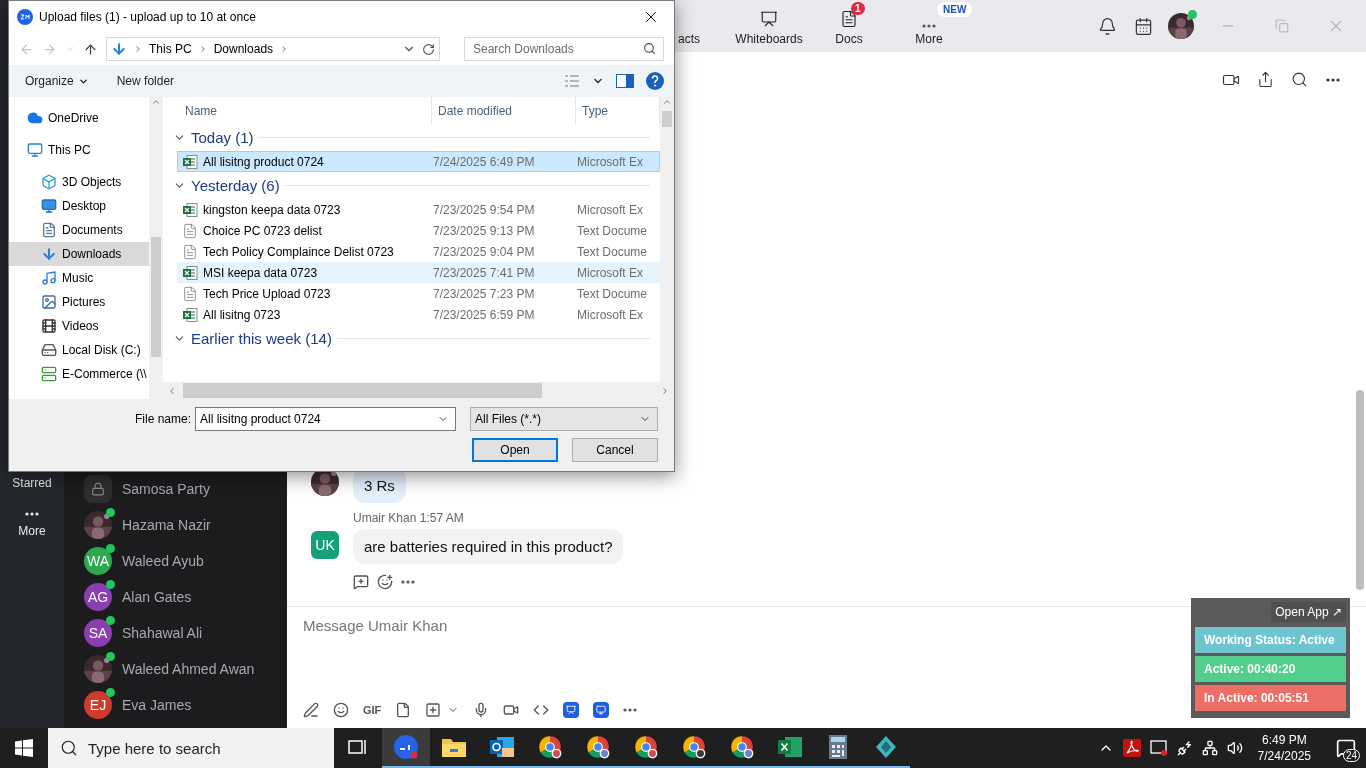  I want to click on screenshot-icon, so click(433, 710).